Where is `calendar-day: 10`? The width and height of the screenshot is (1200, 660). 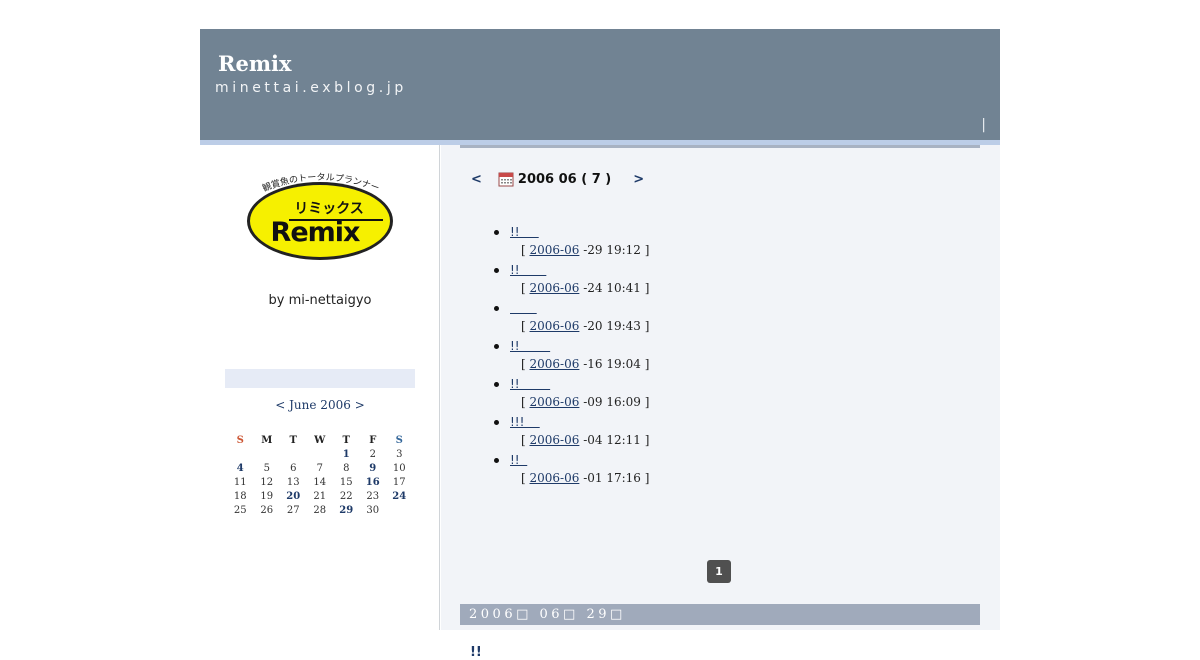
calendar-day: 10 is located at coordinates (399, 468).